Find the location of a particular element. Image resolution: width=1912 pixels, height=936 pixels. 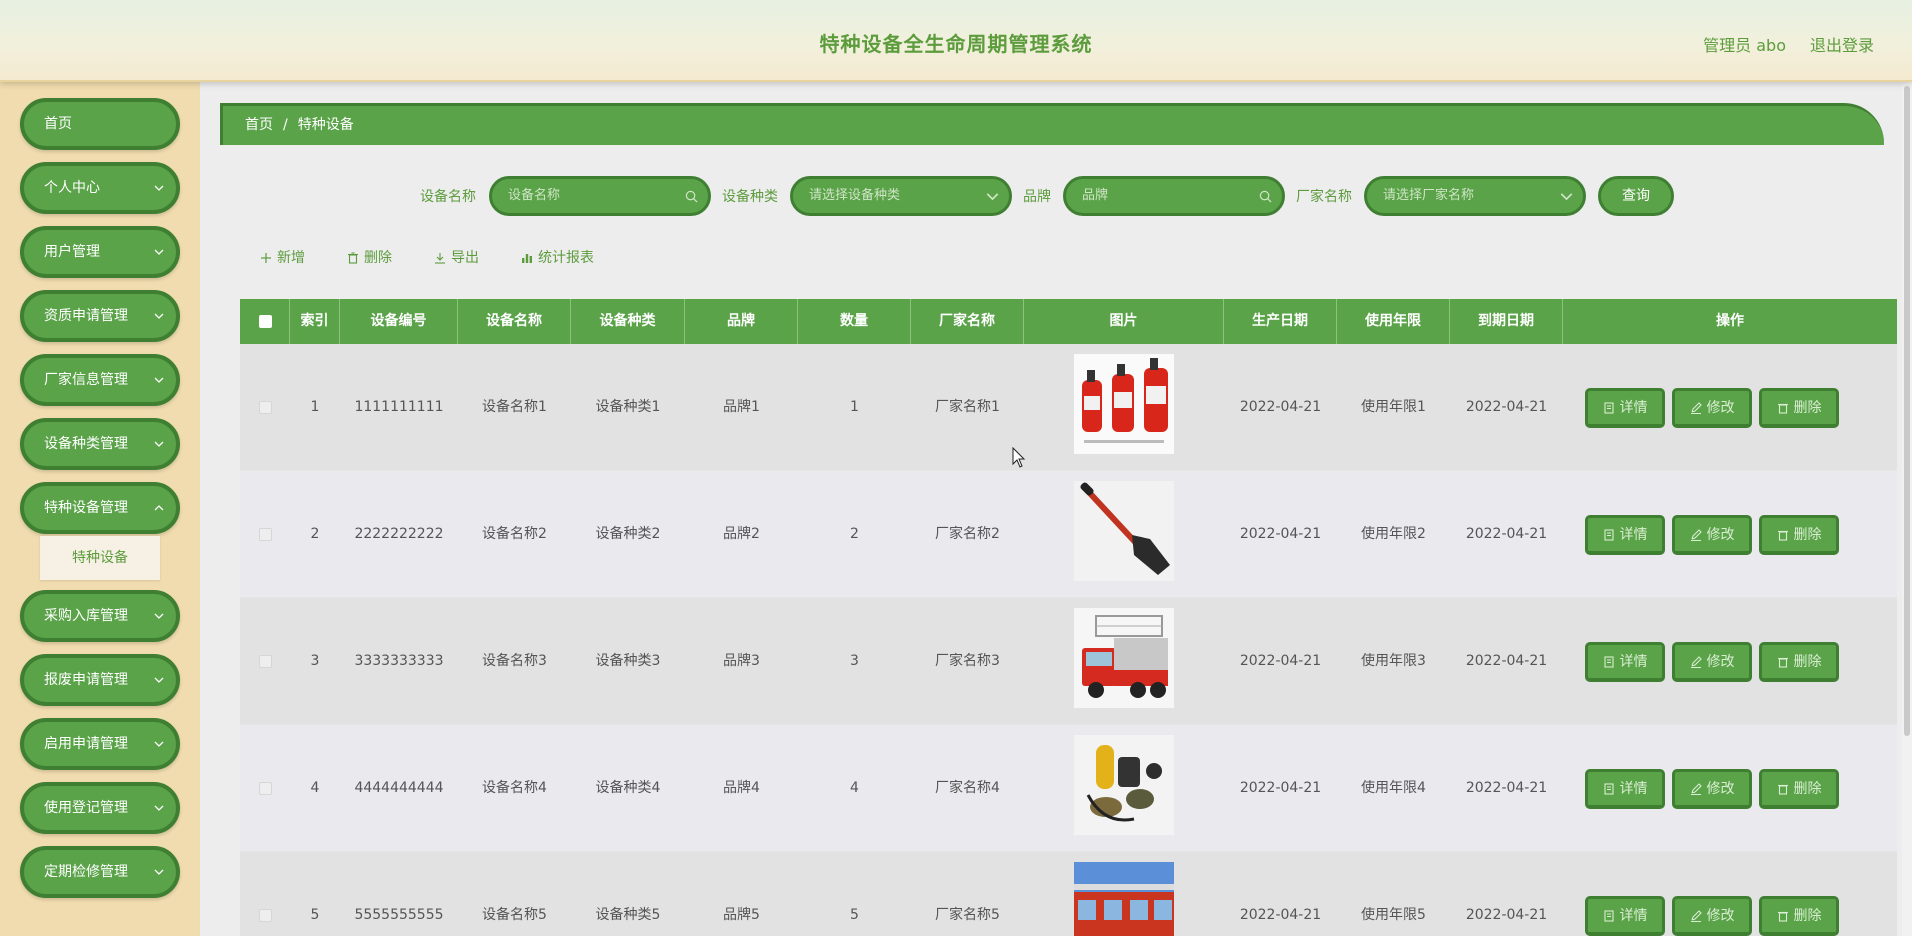

cell-qty: 4 is located at coordinates (854, 788).